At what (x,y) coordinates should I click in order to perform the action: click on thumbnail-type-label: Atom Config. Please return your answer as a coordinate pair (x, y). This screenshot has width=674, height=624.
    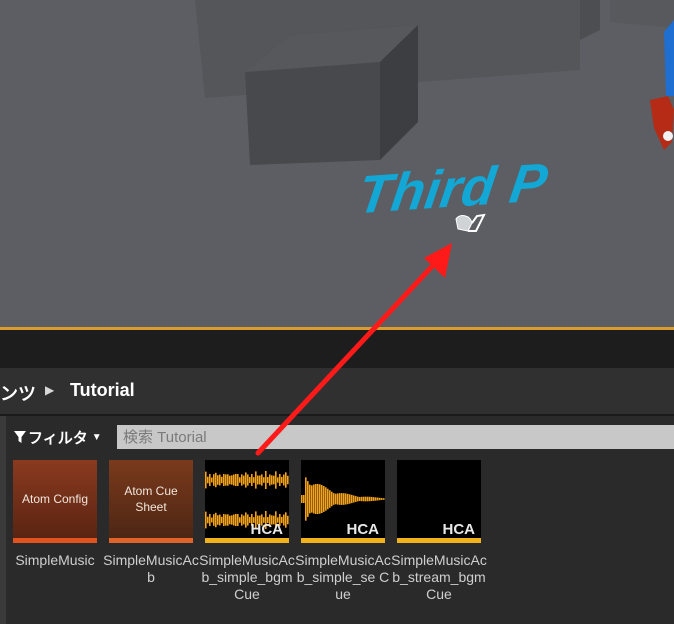
    Looking at the image, I should click on (55, 499).